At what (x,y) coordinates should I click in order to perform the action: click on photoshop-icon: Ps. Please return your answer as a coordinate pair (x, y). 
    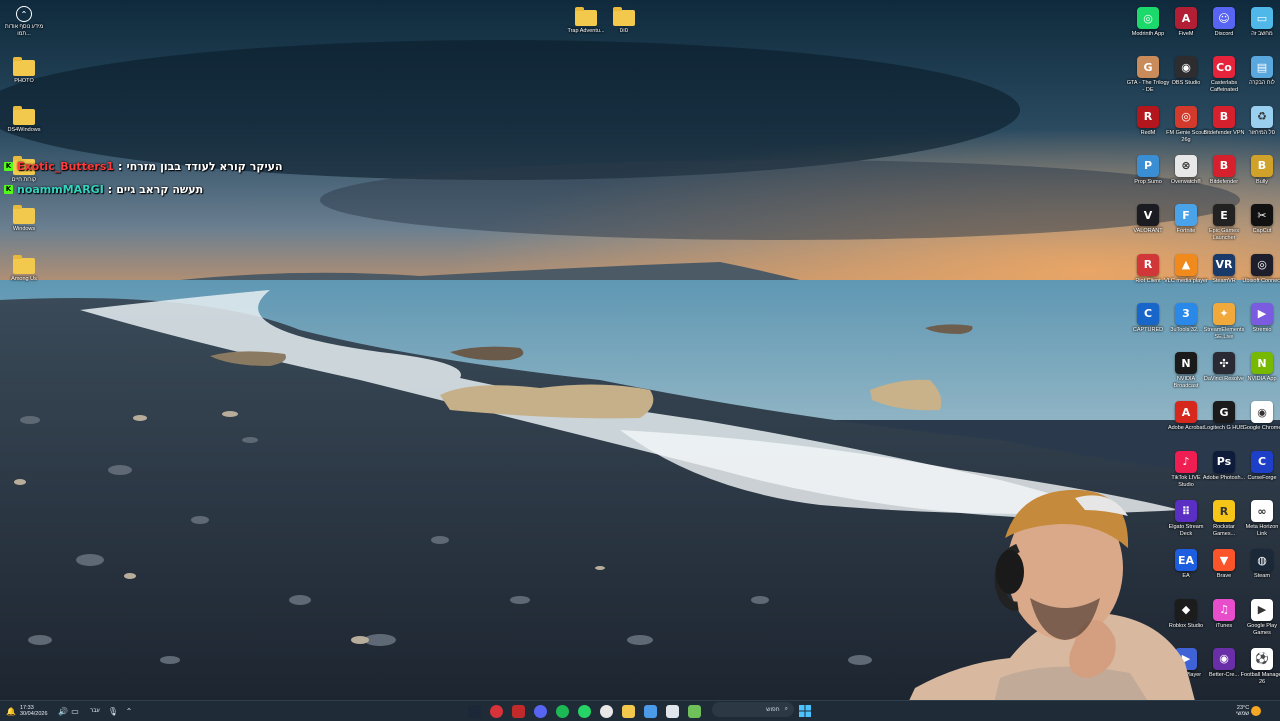
    Looking at the image, I should click on (1224, 461).